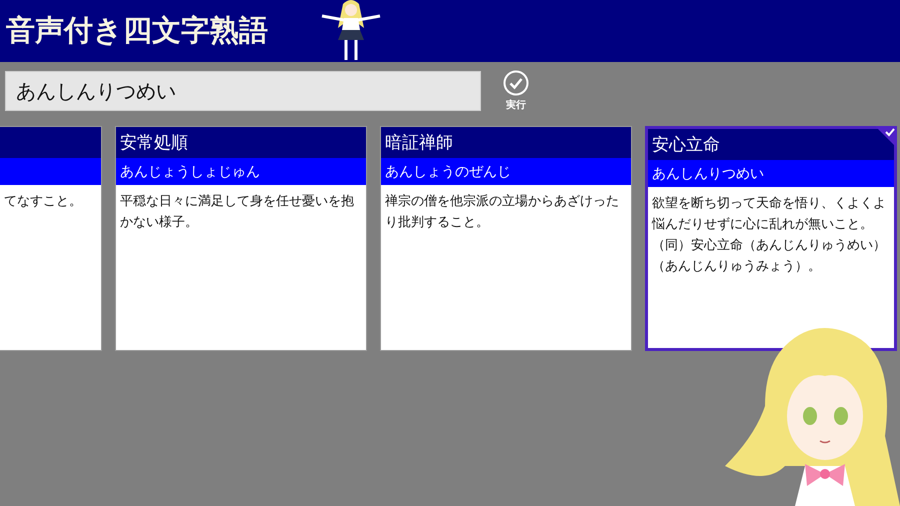  Describe the element at coordinates (502, 212) in the screenshot. I see `card-description: 禅宗の僧を他宗派の立場からあざけったり批判すること。` at that location.